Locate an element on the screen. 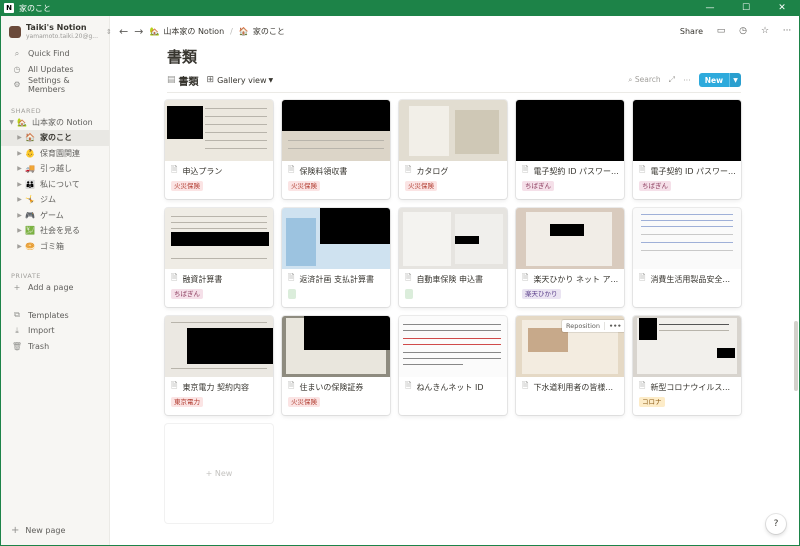  sidebar-trash: 🗑 Trash is located at coordinates (55, 347).